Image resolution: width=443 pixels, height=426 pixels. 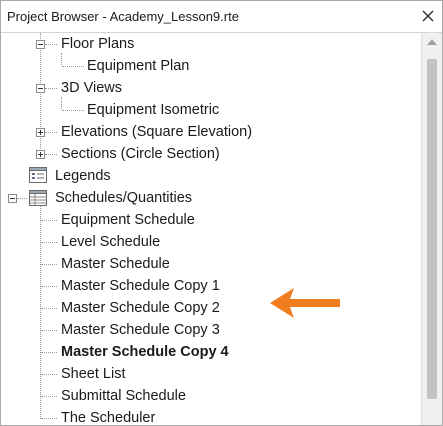 I want to click on tree-item-submittal-schedule: Submittal Schedule, so click(x=123, y=396).